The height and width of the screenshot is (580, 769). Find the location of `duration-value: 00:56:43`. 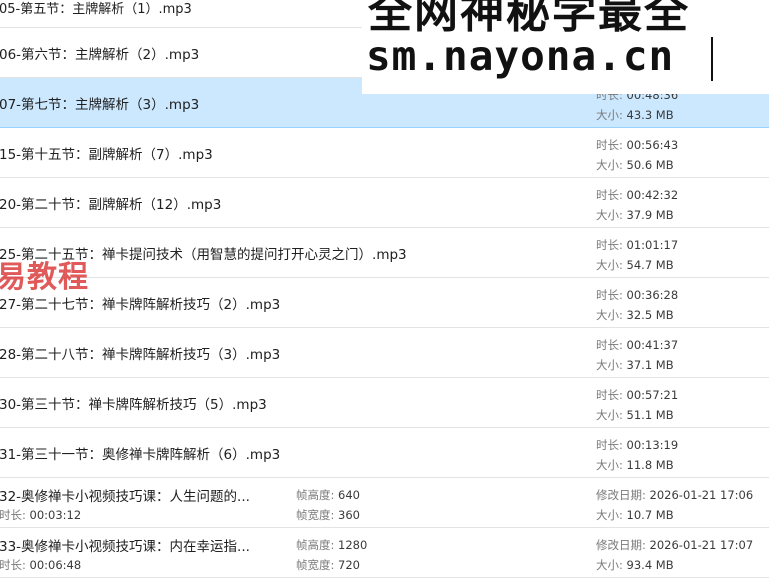

duration-value: 00:56:43 is located at coordinates (652, 145).